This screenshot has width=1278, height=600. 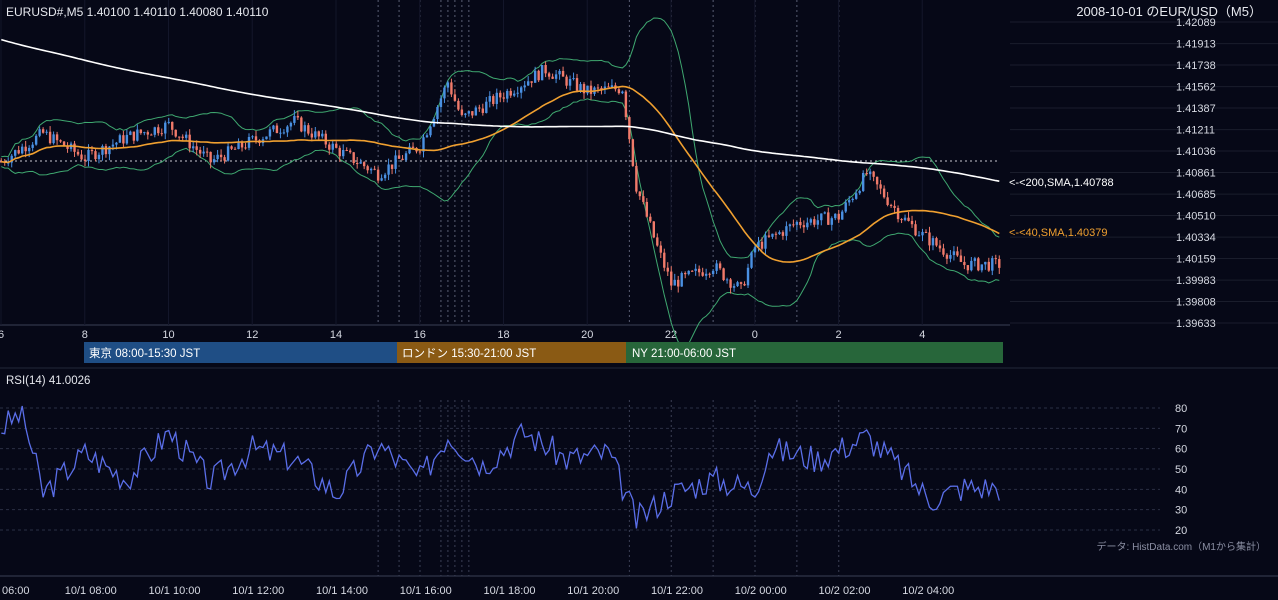 What do you see at coordinates (1196, 281) in the screenshot?
I see `price-tick-label: 1.39983` at bounding box center [1196, 281].